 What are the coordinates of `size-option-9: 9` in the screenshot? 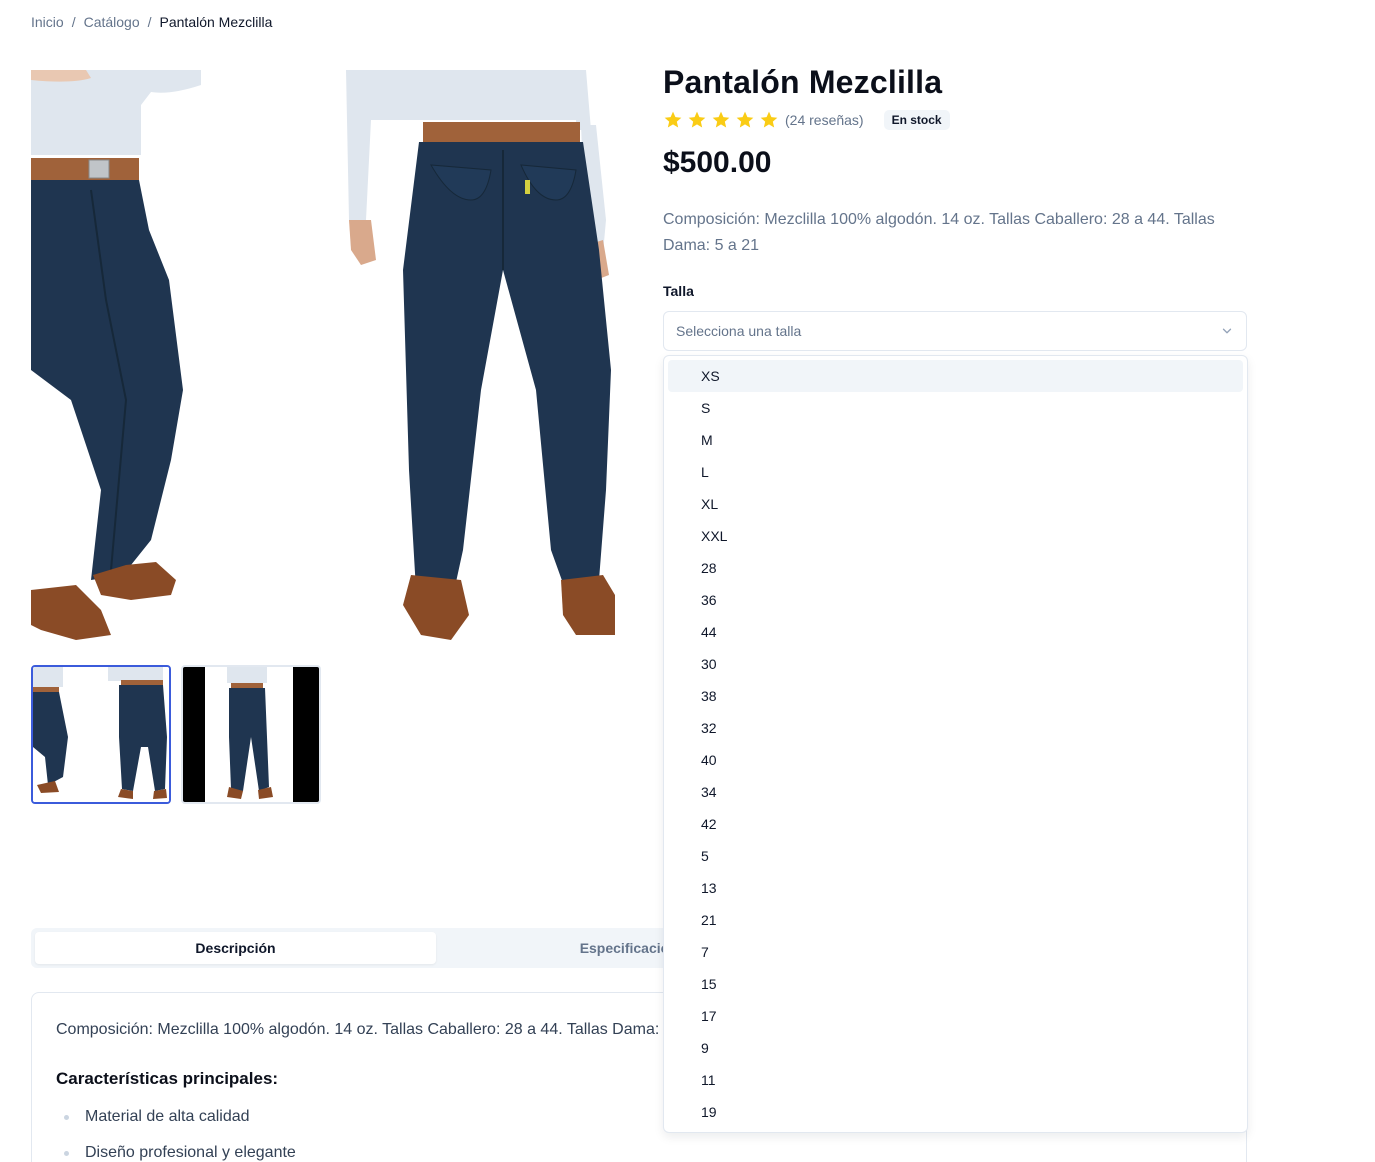 It's located at (955, 1048).